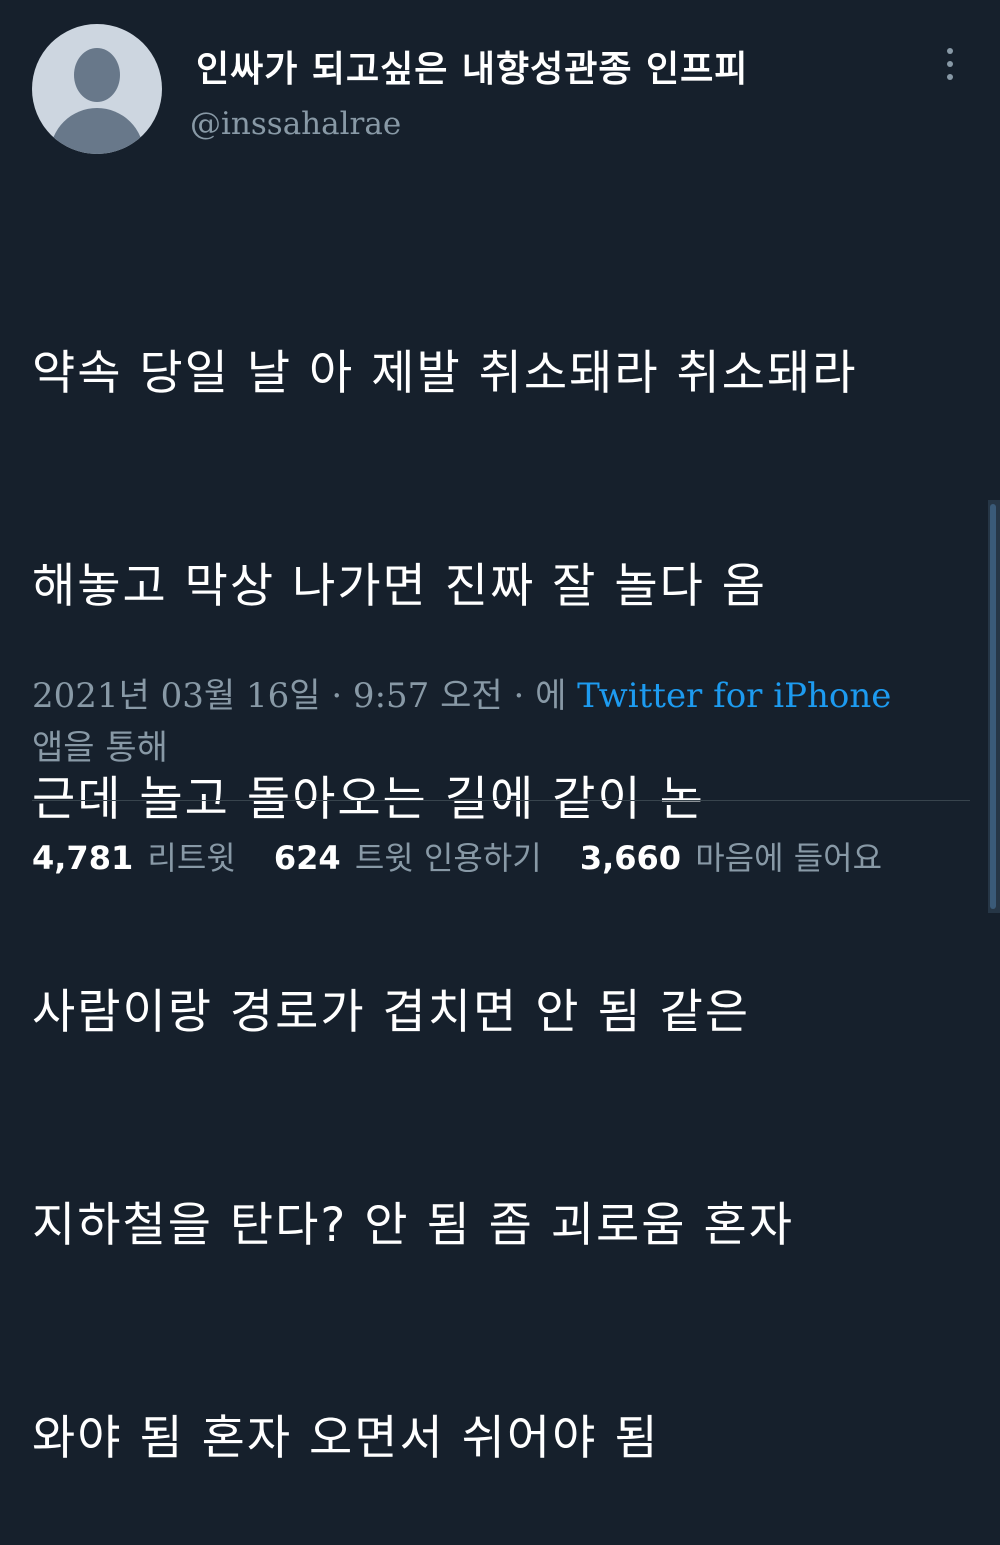 This screenshot has height=1545, width=1000. I want to click on tweet-header: 인싸가 되고싶은 내향성관종 인프피 @inssahalrae, so click(500, 85).